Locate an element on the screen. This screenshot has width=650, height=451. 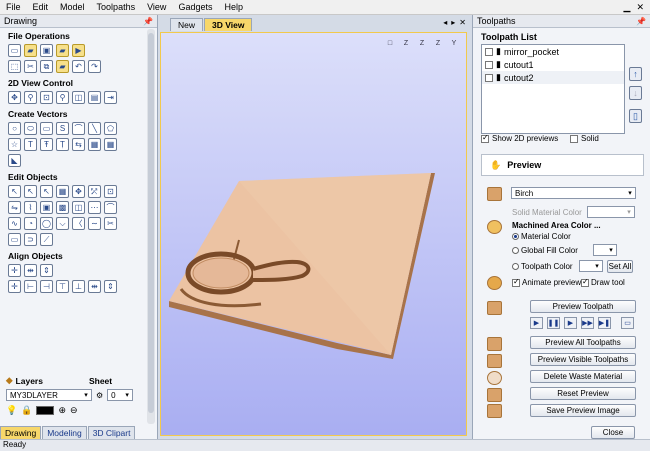
align-left-icon: ⊢ is located at coordinates (30, 286).